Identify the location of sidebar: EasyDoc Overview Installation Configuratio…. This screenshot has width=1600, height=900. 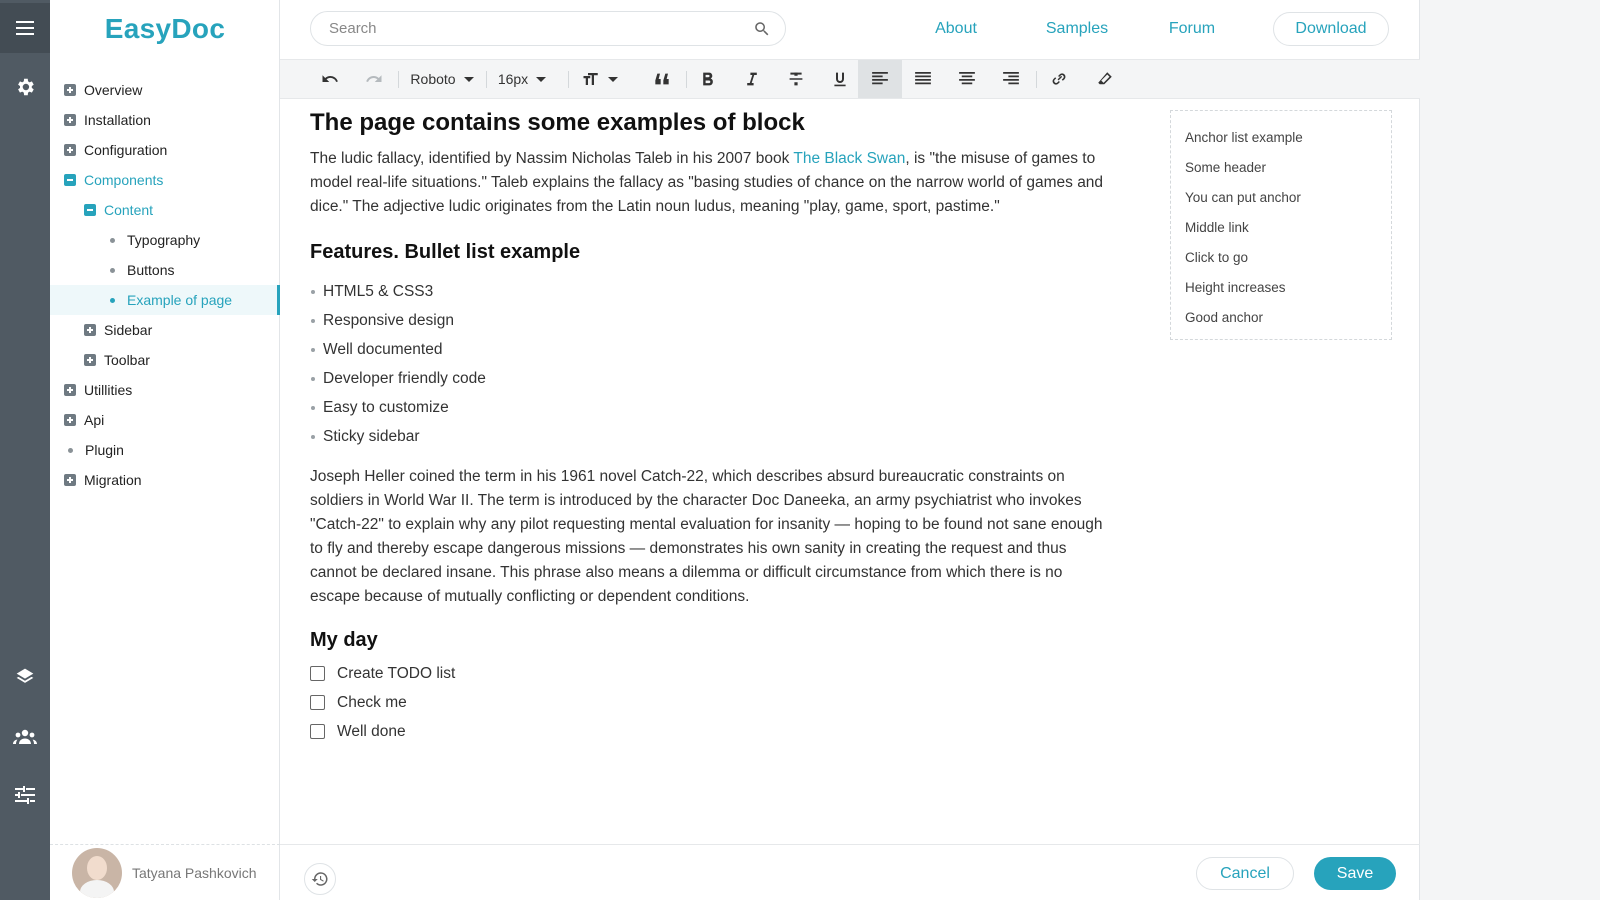
(165, 450).